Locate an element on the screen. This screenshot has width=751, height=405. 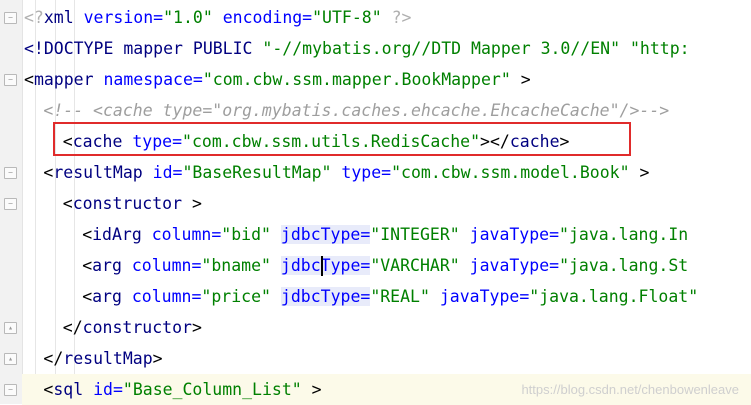
code-token: "INTEGER" is located at coordinates (415, 234).